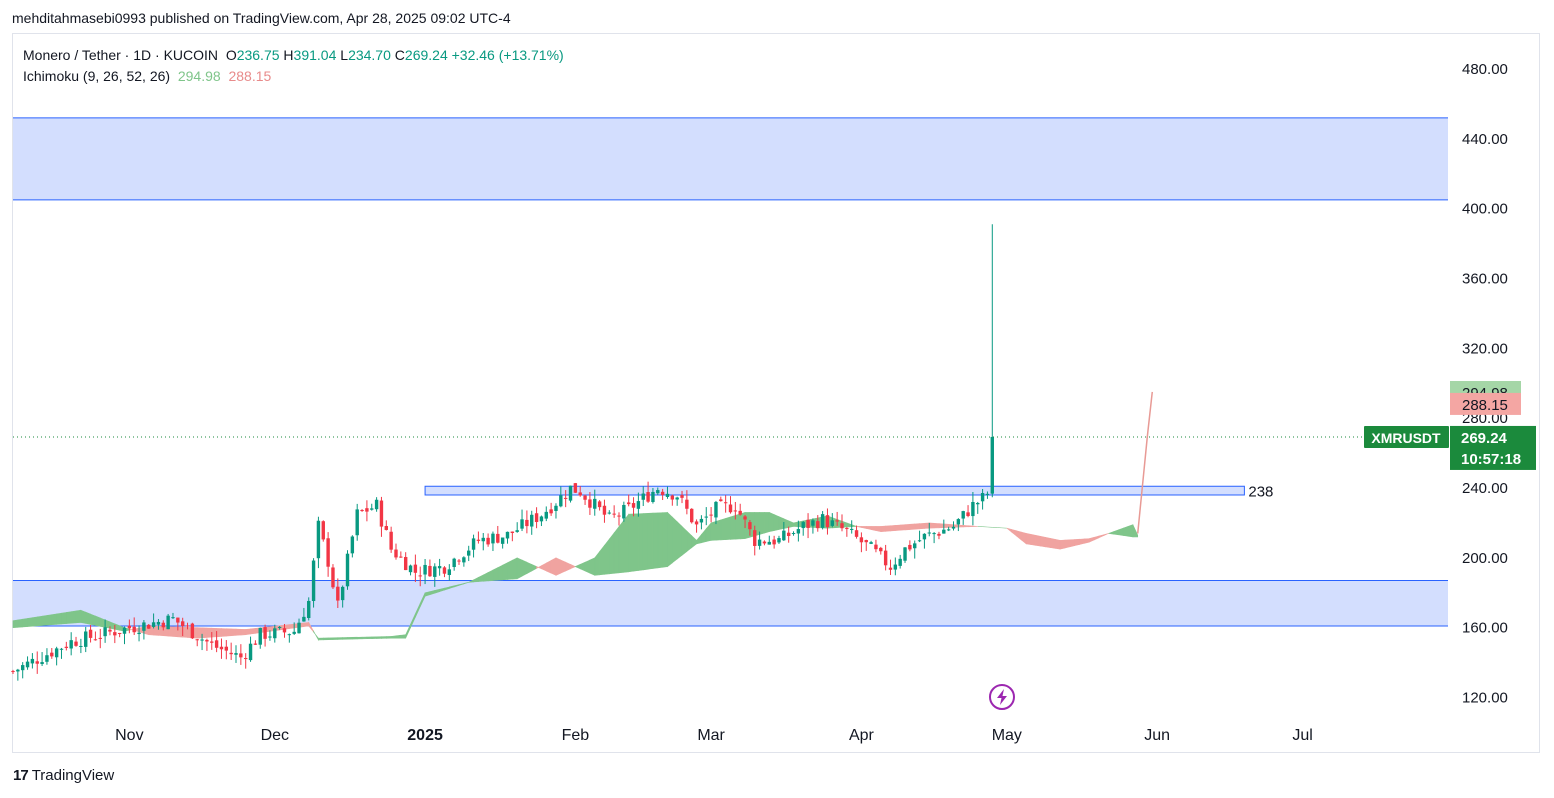 Image resolution: width=1554 pixels, height=798 pixels. What do you see at coordinates (1001, 697) in the screenshot?
I see `lightning-icon` at bounding box center [1001, 697].